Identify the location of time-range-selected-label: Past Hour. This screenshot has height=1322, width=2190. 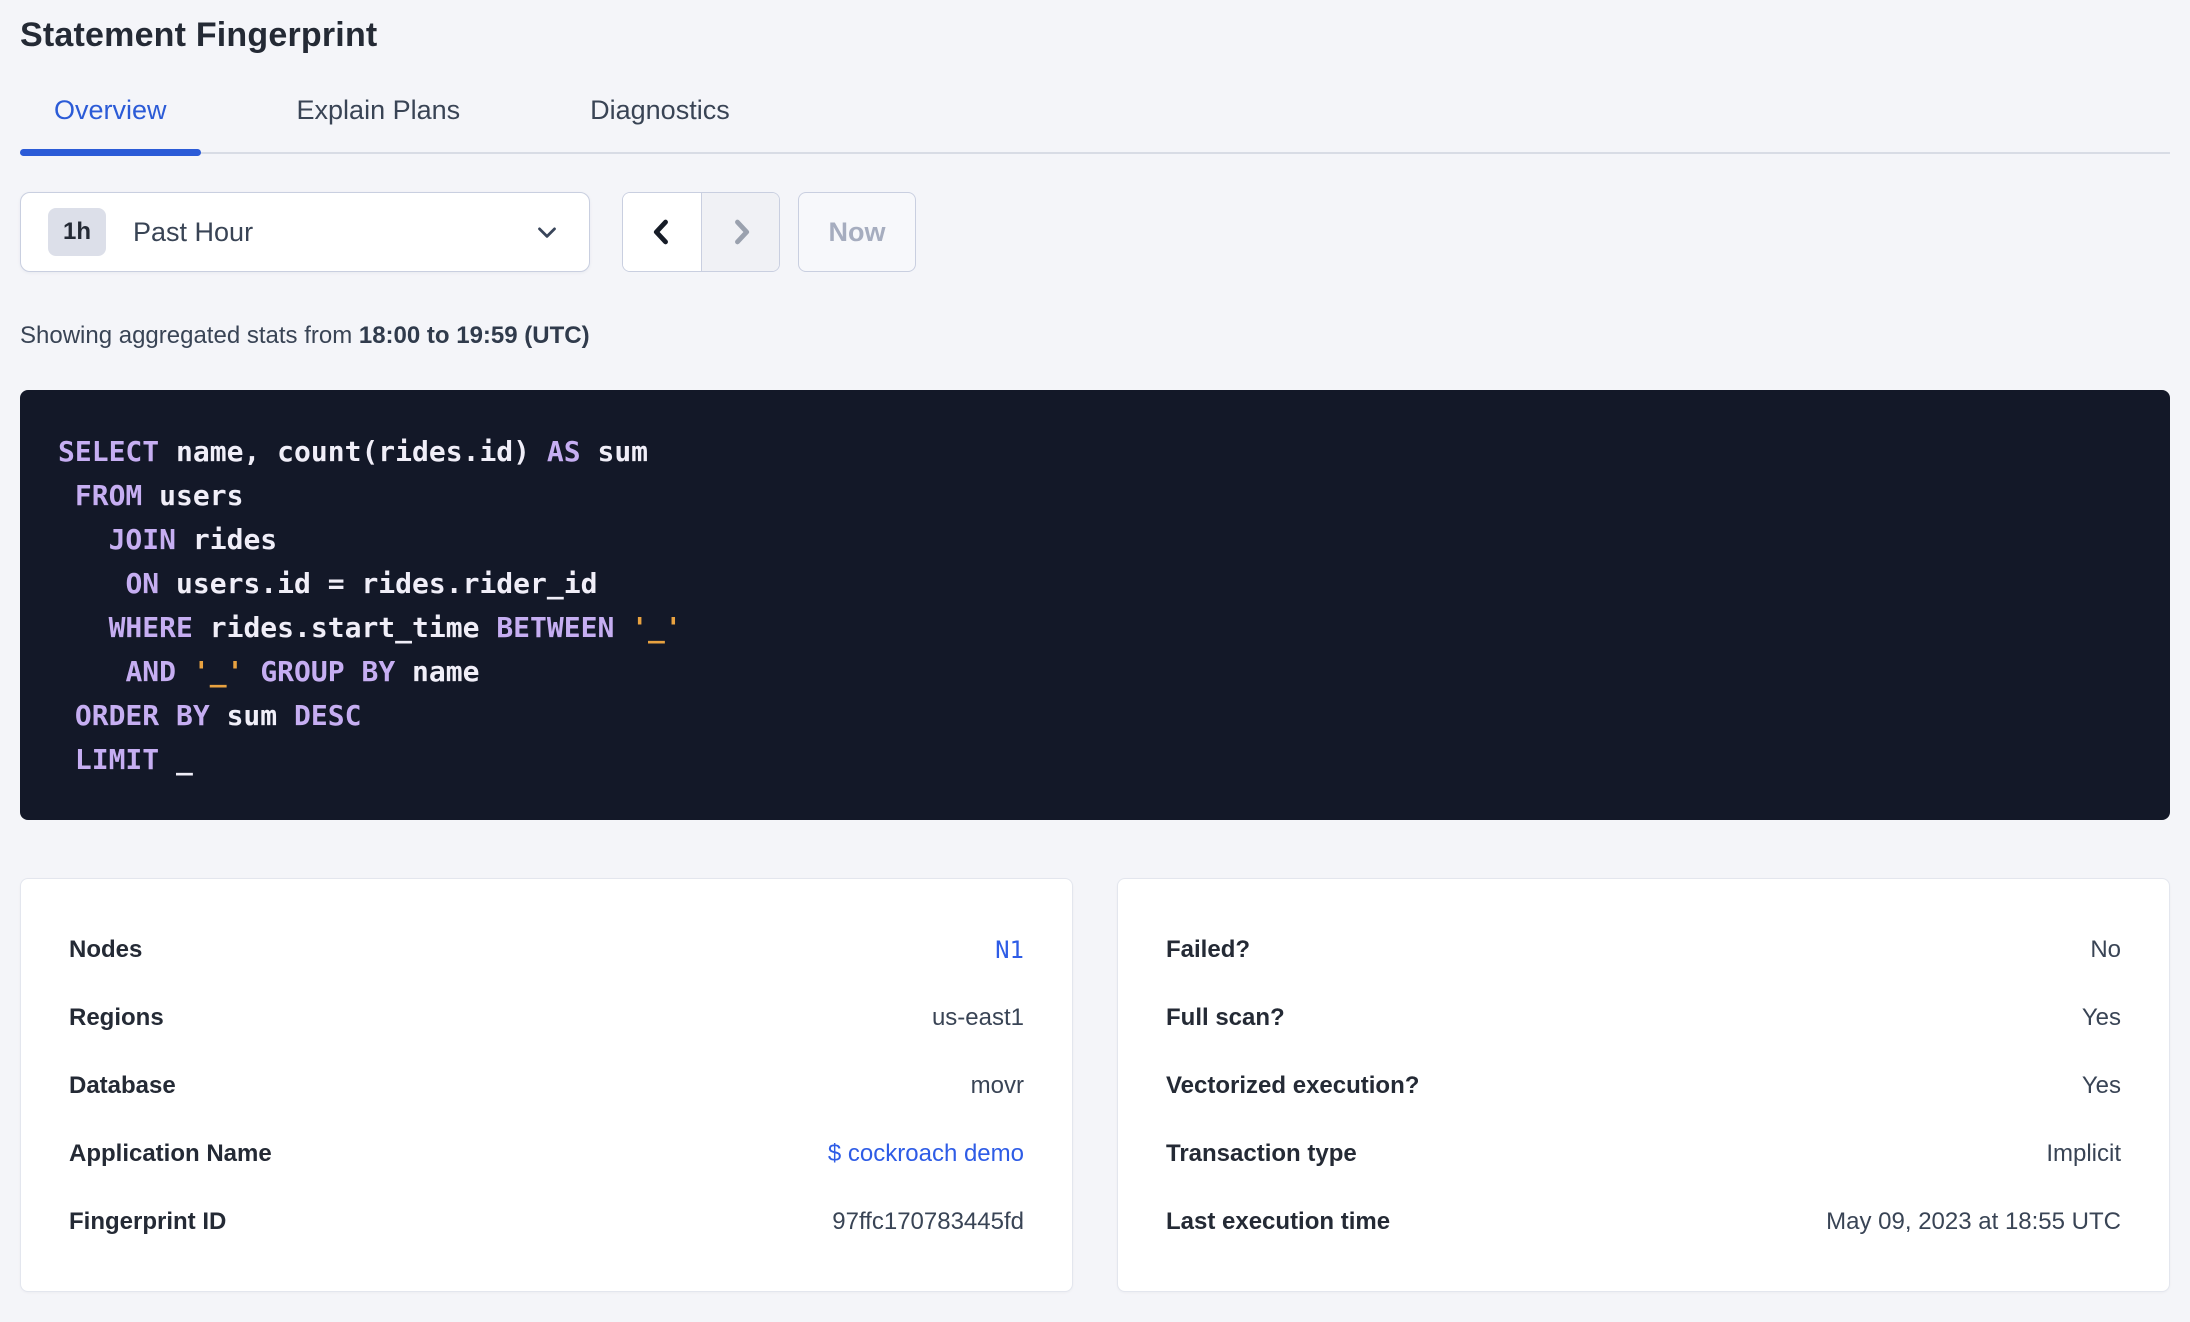
(193, 231).